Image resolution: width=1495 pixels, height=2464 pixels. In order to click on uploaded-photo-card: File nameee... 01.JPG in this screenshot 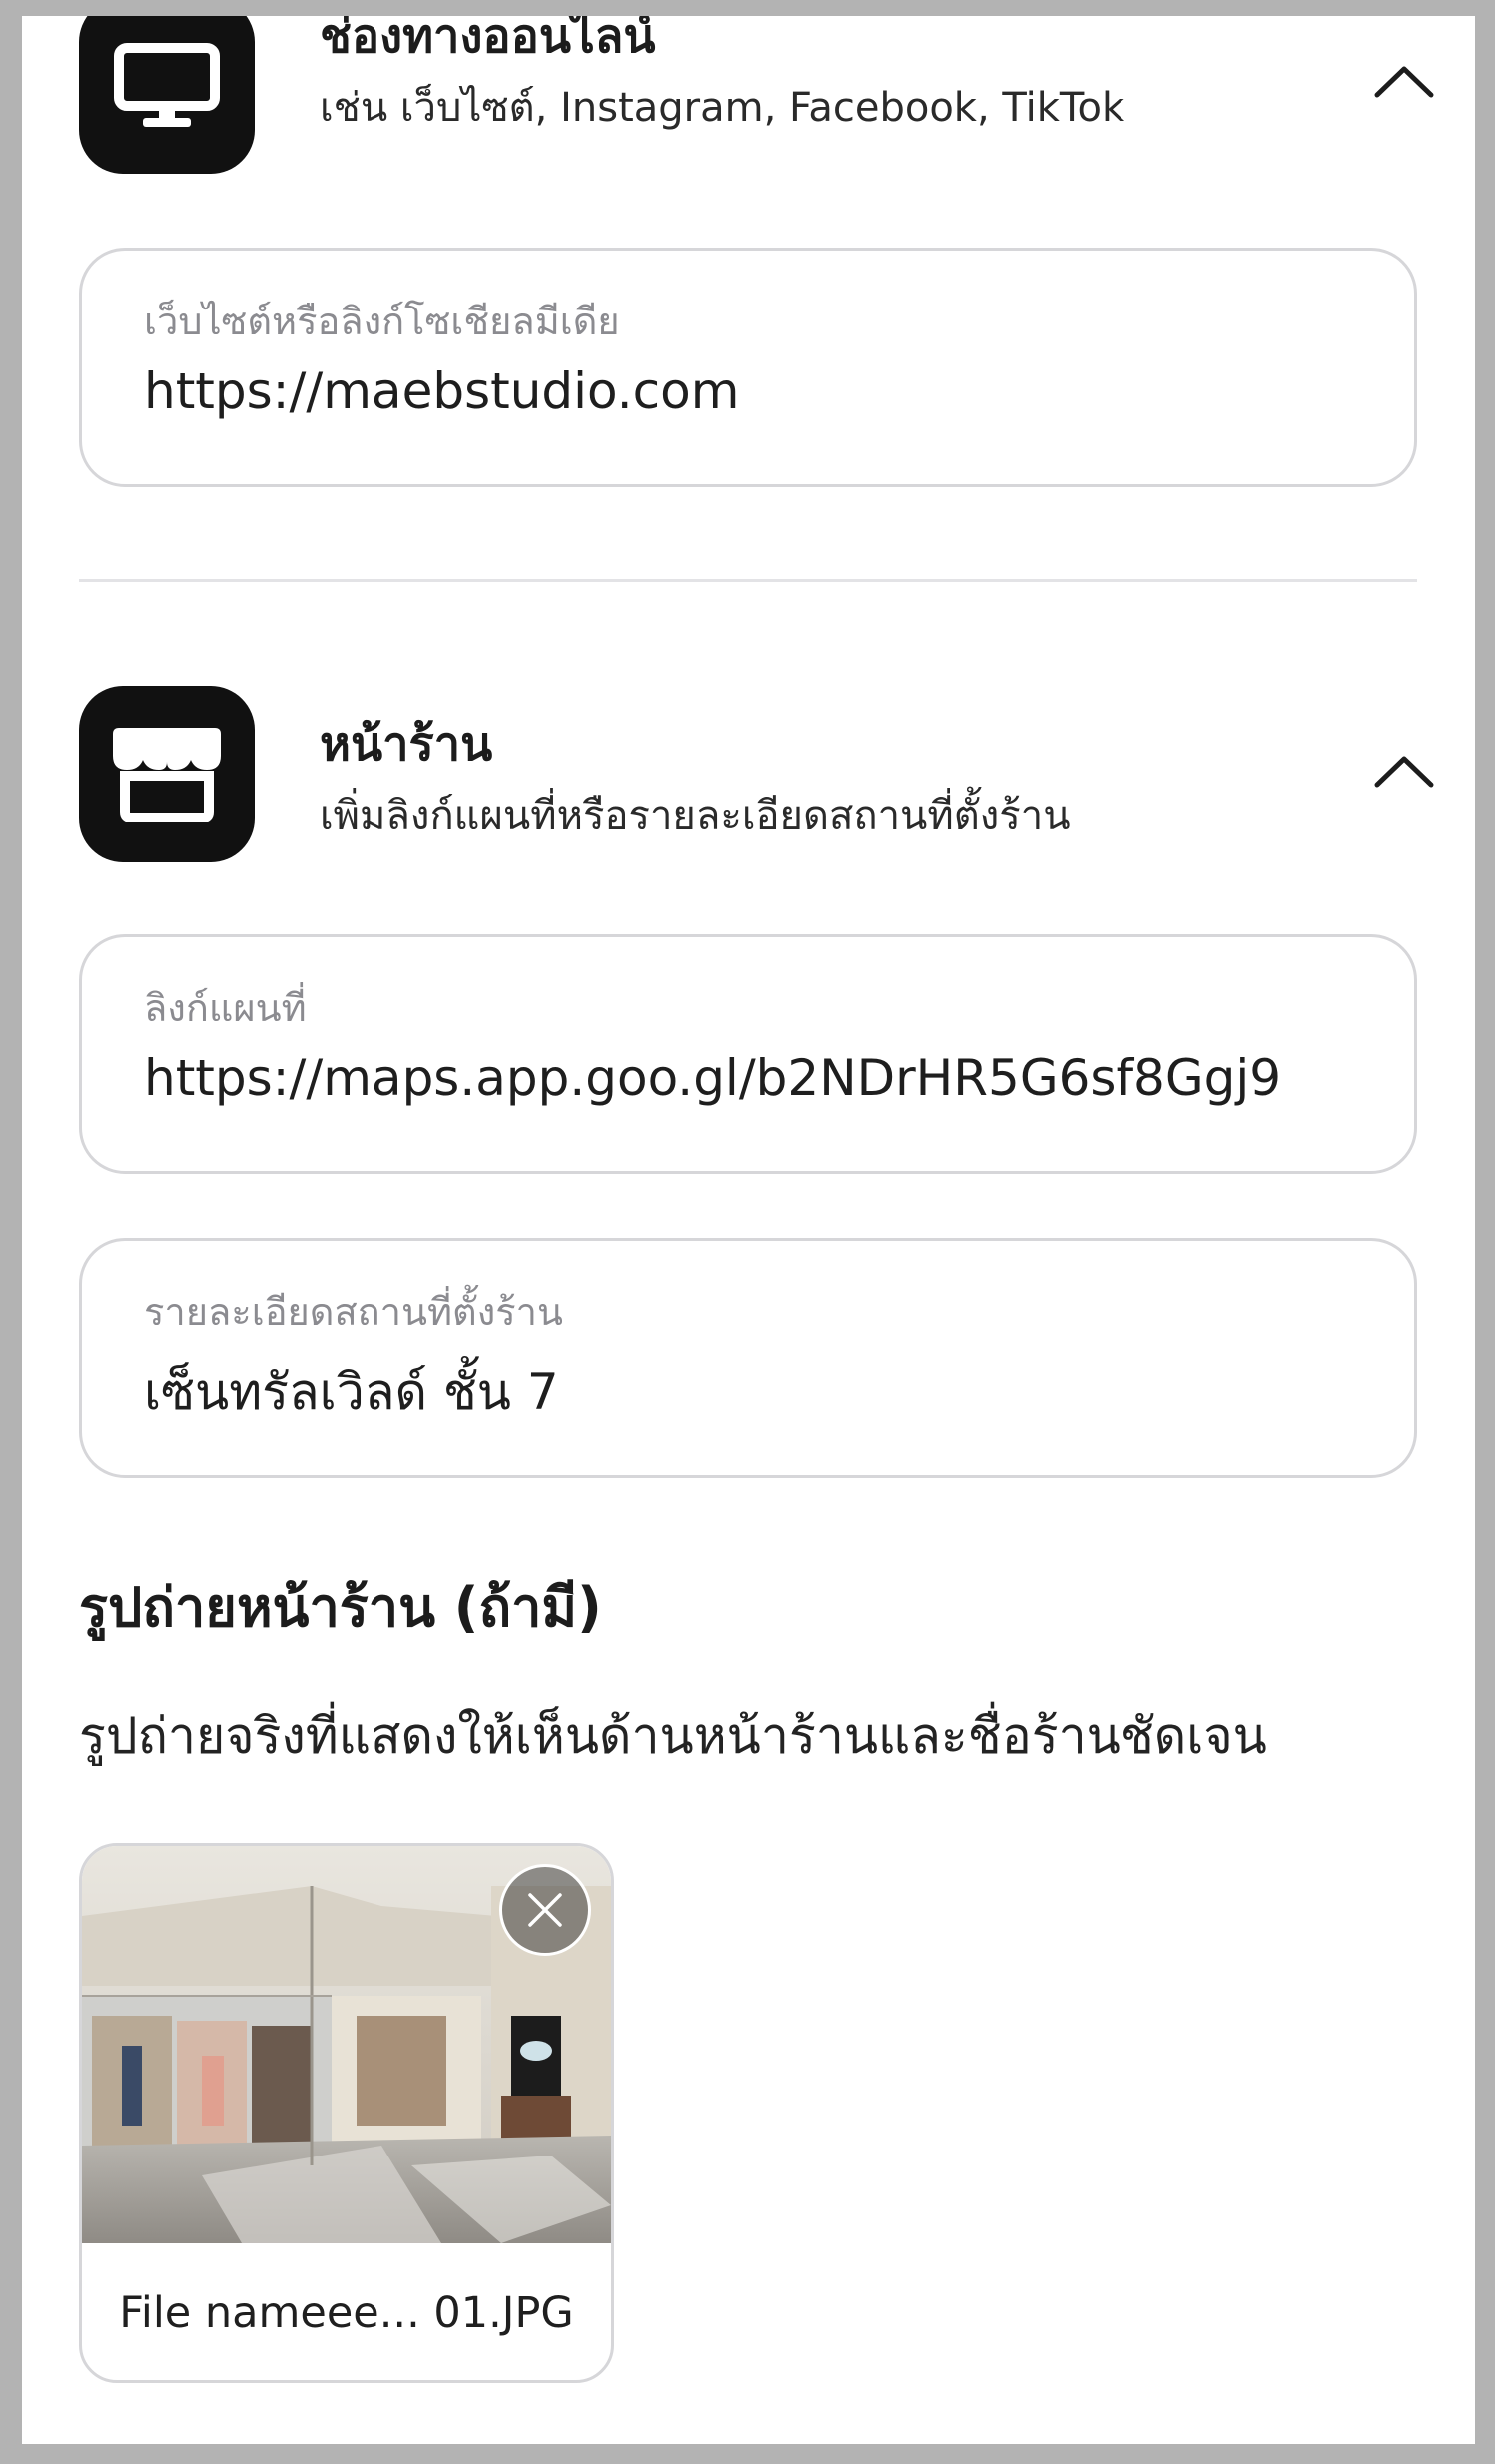, I will do `click(346, 2113)`.